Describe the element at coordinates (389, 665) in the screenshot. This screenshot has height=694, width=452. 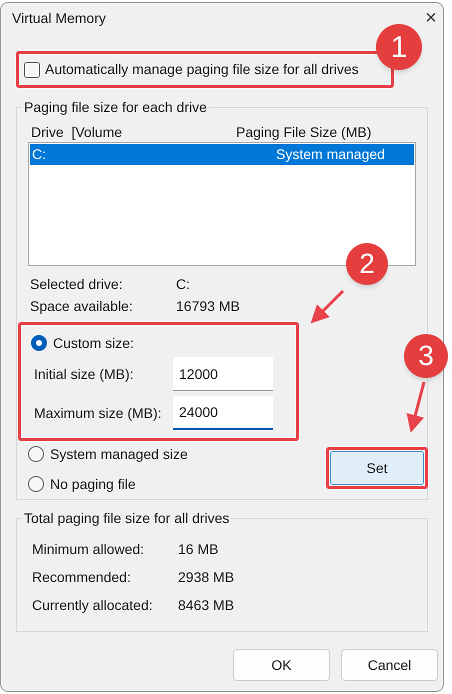
I see `dialog-button: Cancel` at that location.